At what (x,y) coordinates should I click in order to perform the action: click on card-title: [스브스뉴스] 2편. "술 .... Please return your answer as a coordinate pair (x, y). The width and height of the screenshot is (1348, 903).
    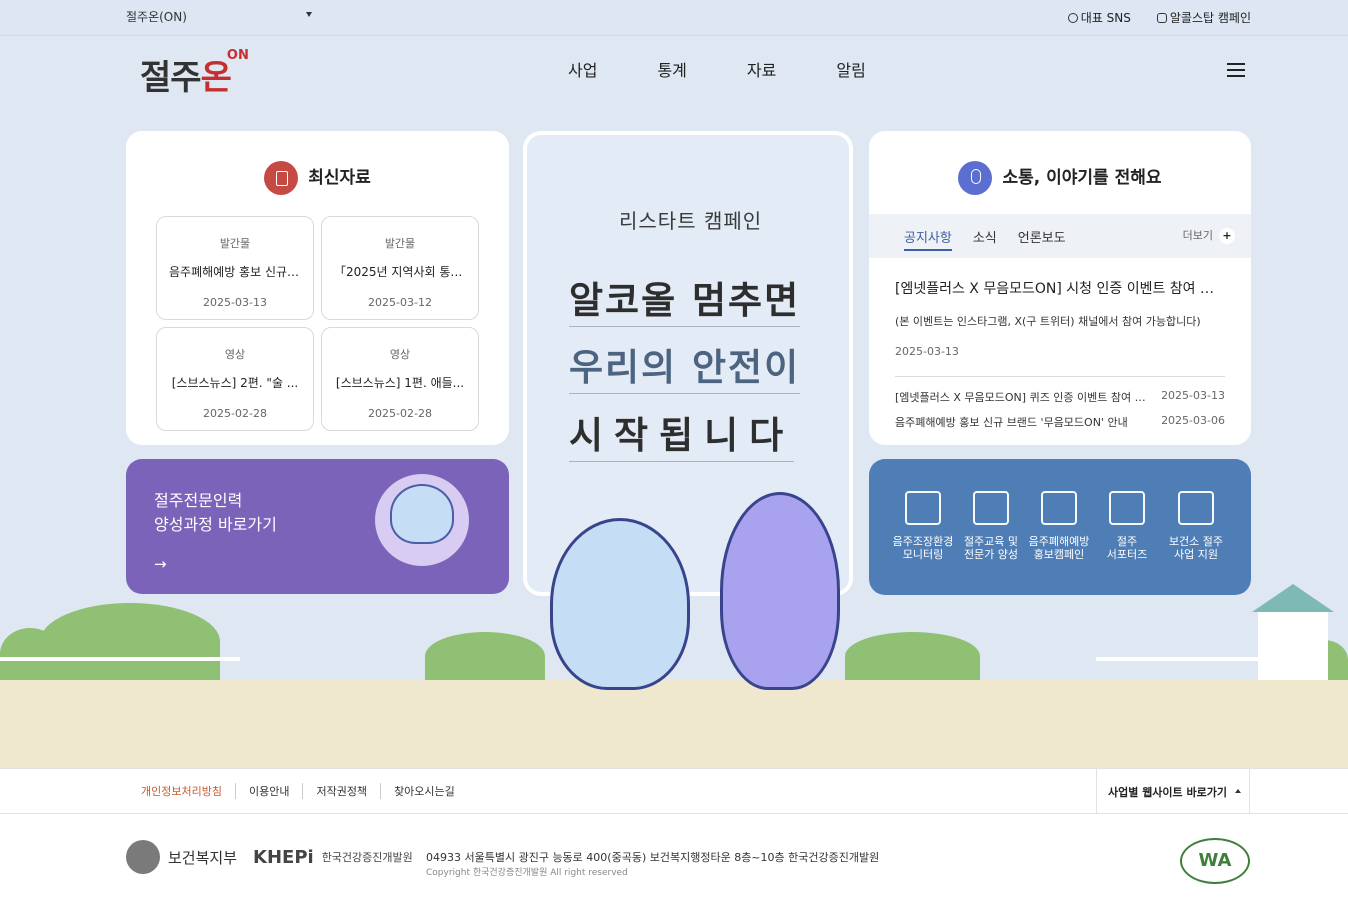
    Looking at the image, I should click on (235, 383).